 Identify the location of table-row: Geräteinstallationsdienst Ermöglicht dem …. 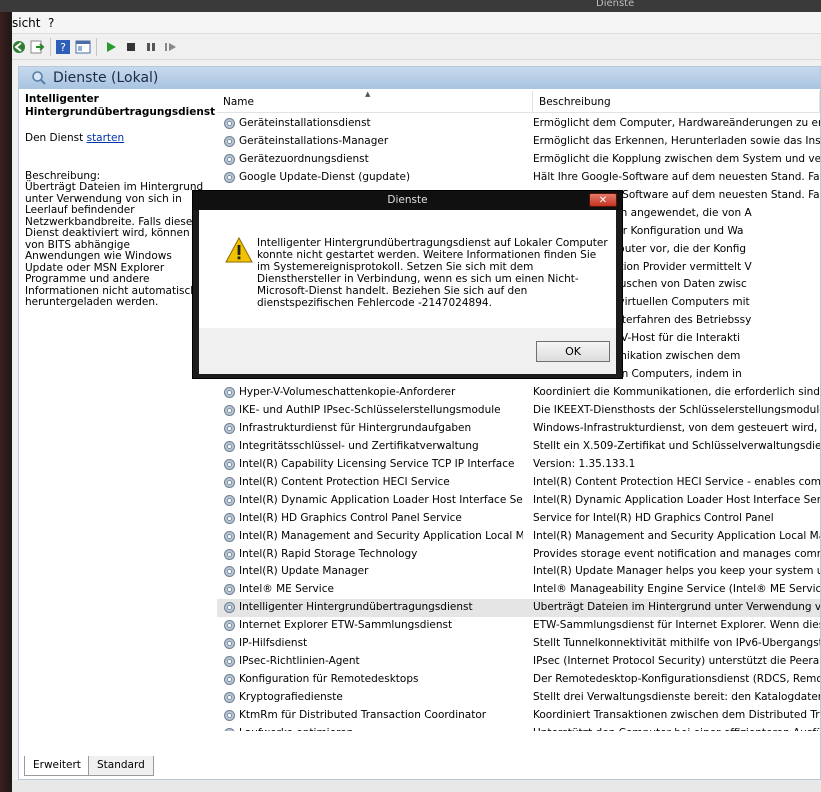
(518, 124).